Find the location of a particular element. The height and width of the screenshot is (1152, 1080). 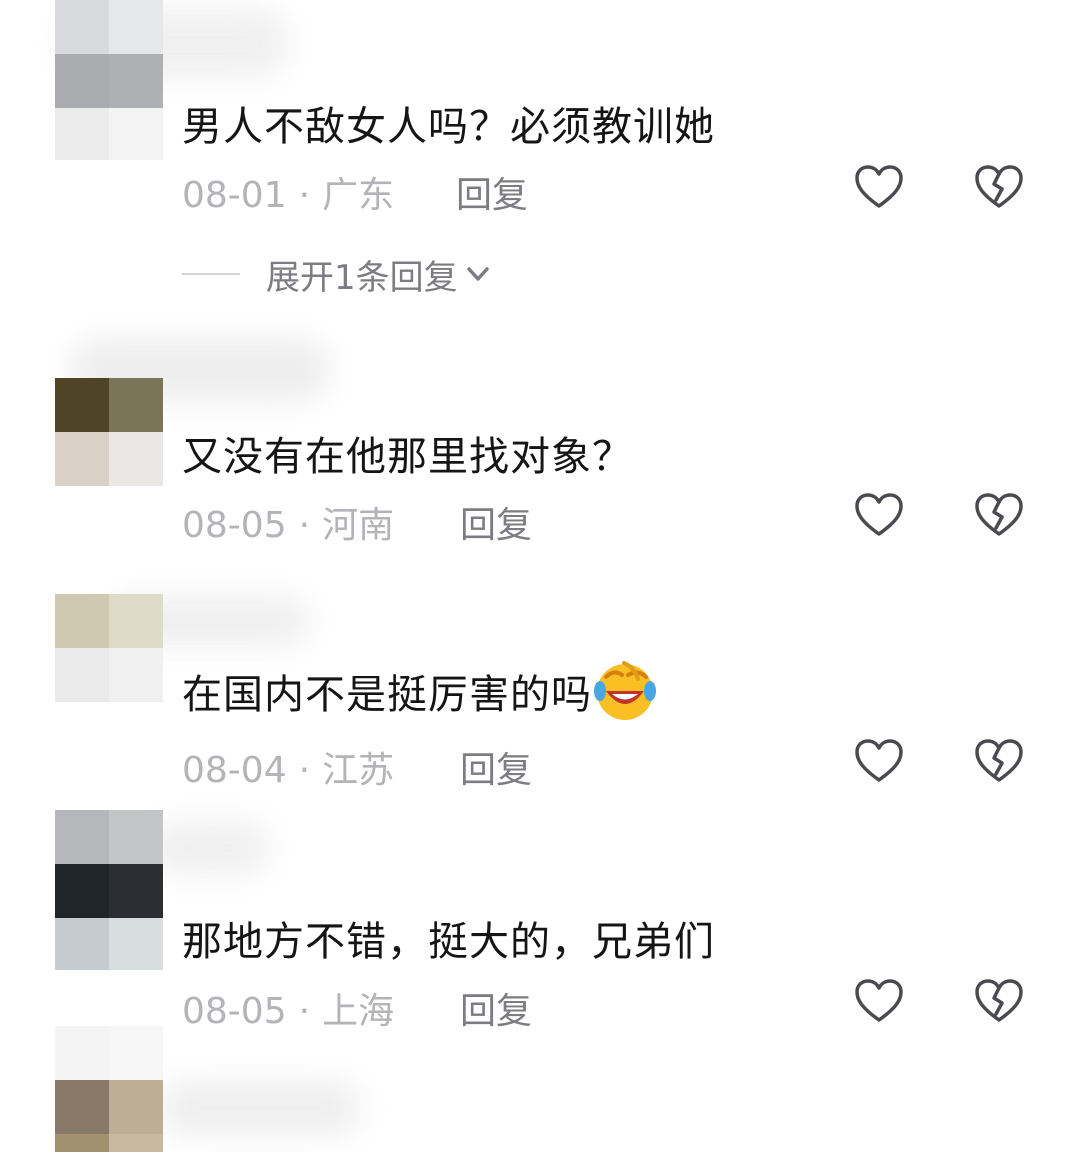

comment-date: 08-04 is located at coordinates (234, 770).